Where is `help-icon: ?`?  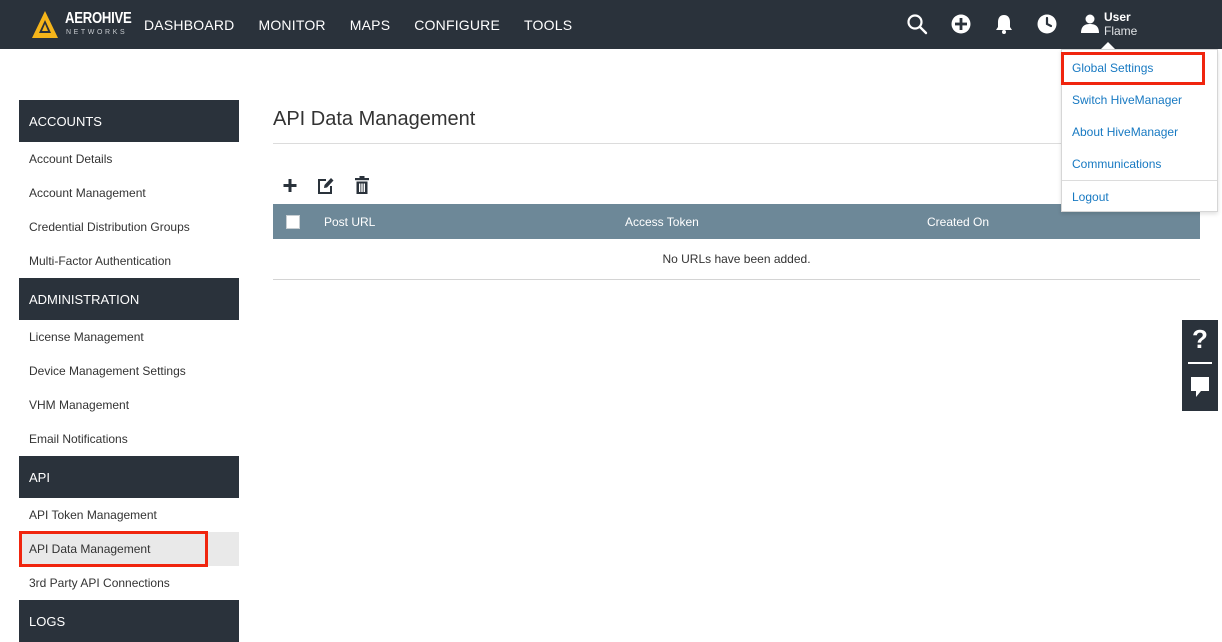
help-icon: ? is located at coordinates (1200, 339).